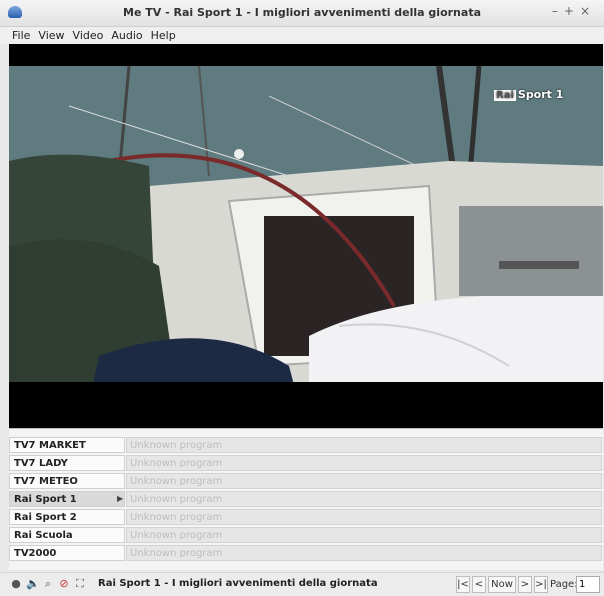 The width and height of the screenshot is (604, 596). Describe the element at coordinates (67, 553) in the screenshot. I see `channel-name: TV2000` at that location.